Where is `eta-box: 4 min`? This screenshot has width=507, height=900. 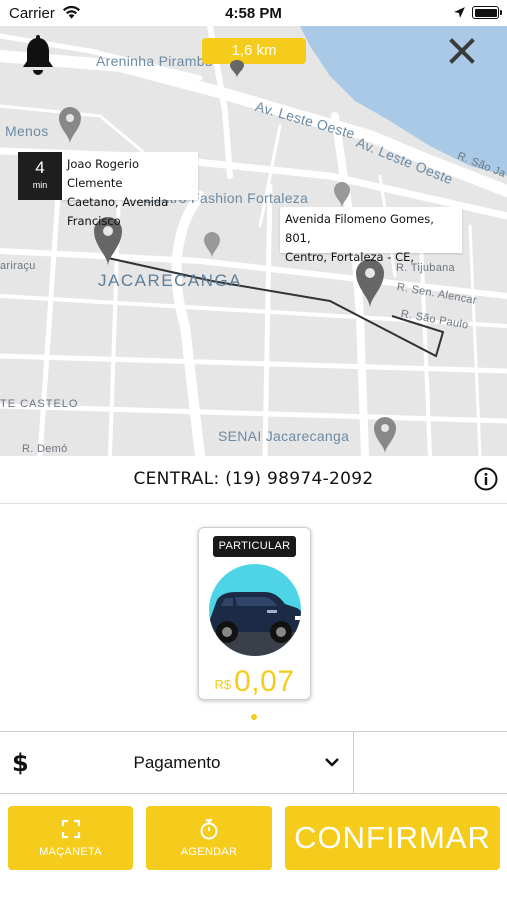 eta-box: 4 min is located at coordinates (40, 176).